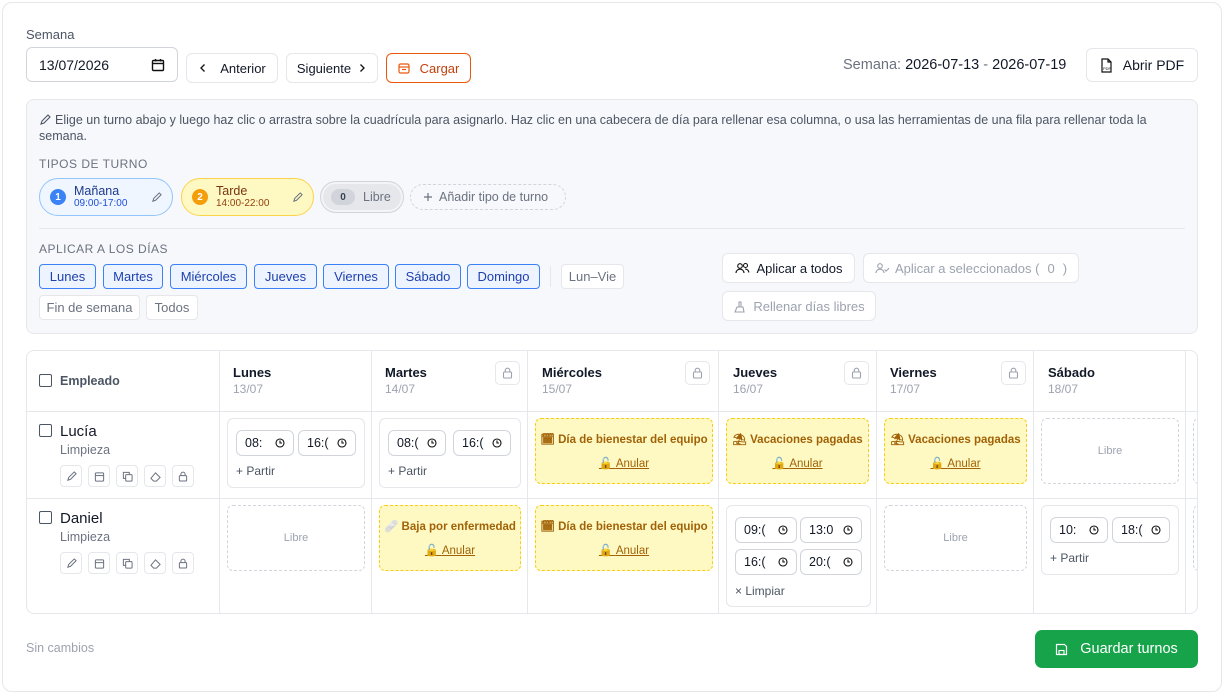 This screenshot has height=694, width=1224. I want to click on load-button: Cargar, so click(428, 68).